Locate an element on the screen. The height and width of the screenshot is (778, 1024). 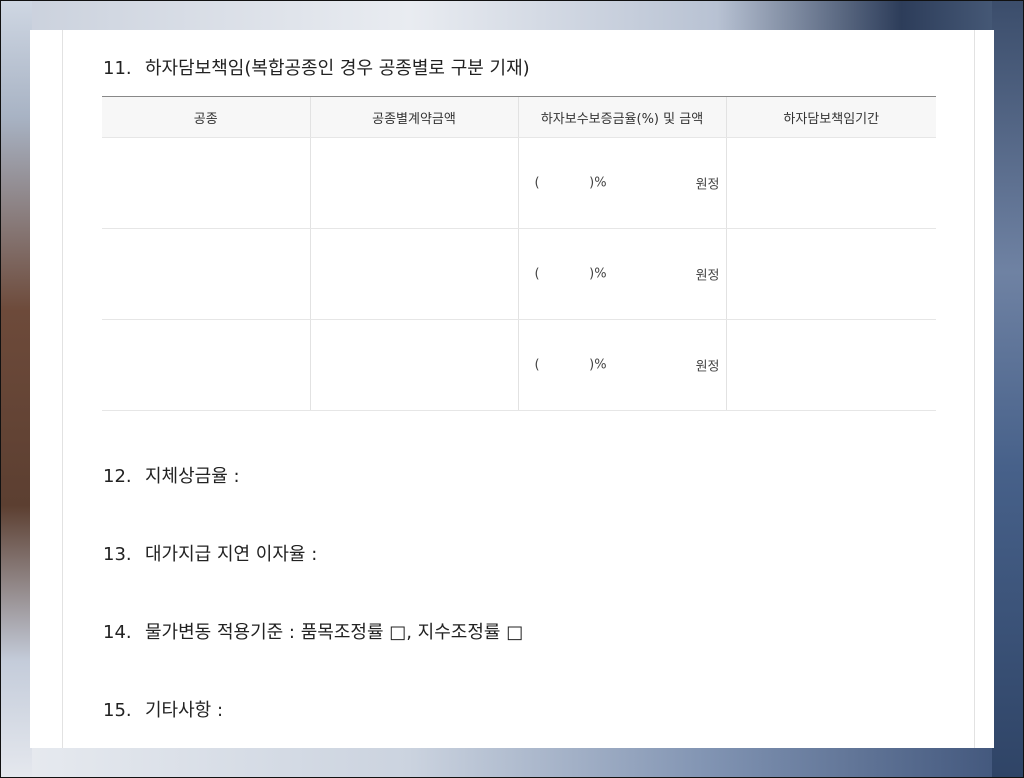
table-header-row: 공종 공종별계약금액 하자보수보증금율(%) 및 금액 하자담보책임기간 is located at coordinates (519, 117).